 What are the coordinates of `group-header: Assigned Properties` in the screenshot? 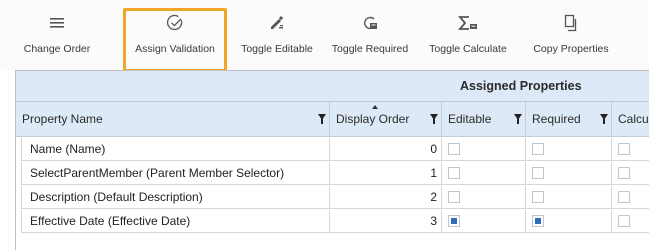 It's located at (332, 86).